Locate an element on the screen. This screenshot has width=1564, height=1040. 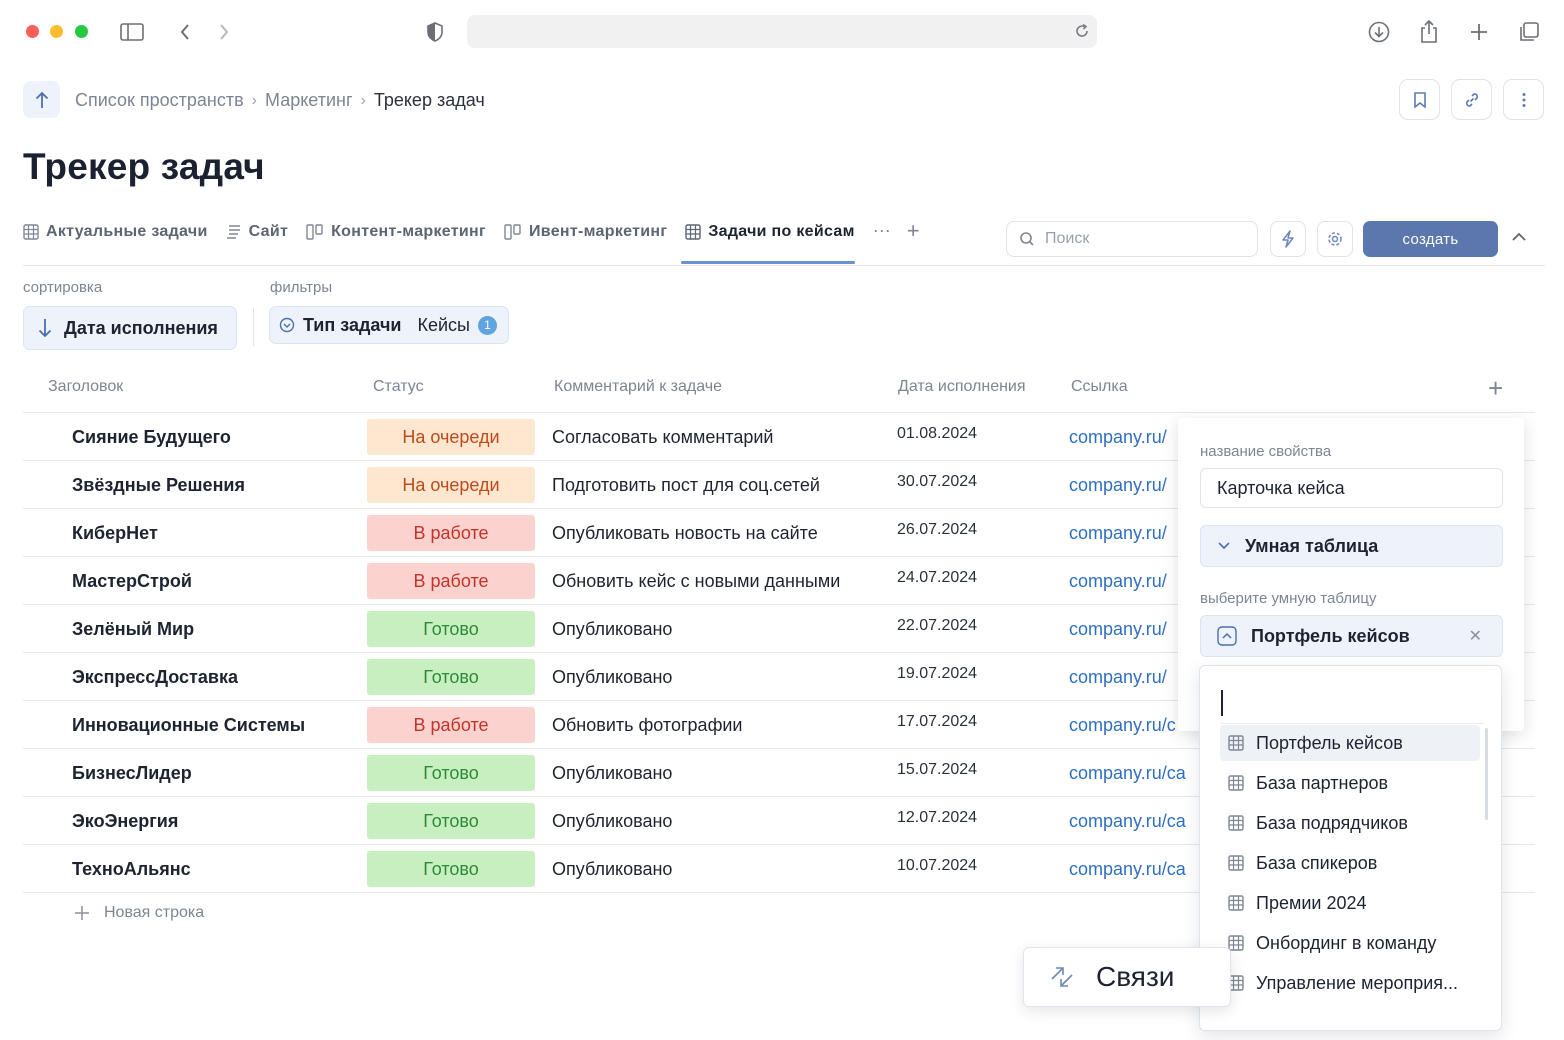
row-comment: Подготовить пост для соц.сетей is located at coordinates (686, 485).